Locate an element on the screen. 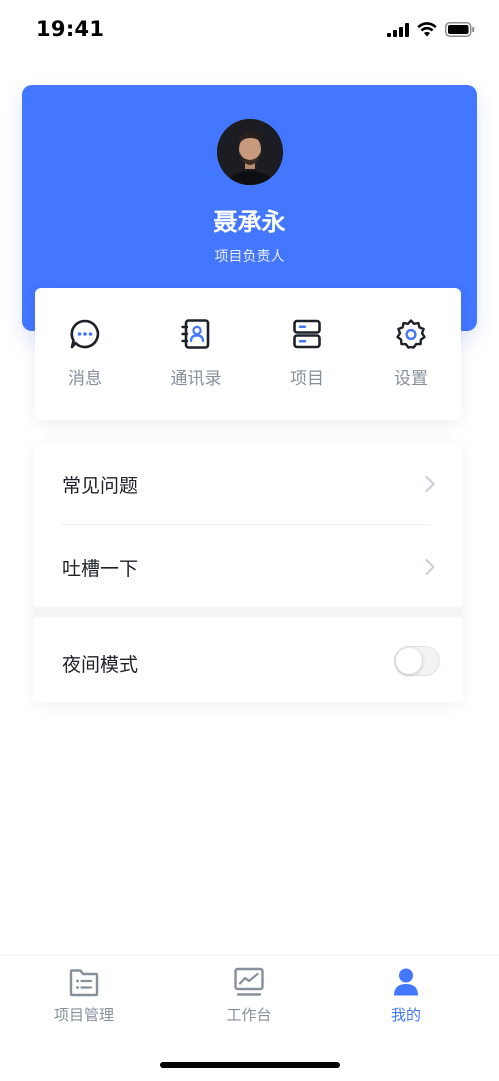  menu-item-label: 夜间模式 is located at coordinates (100, 665).